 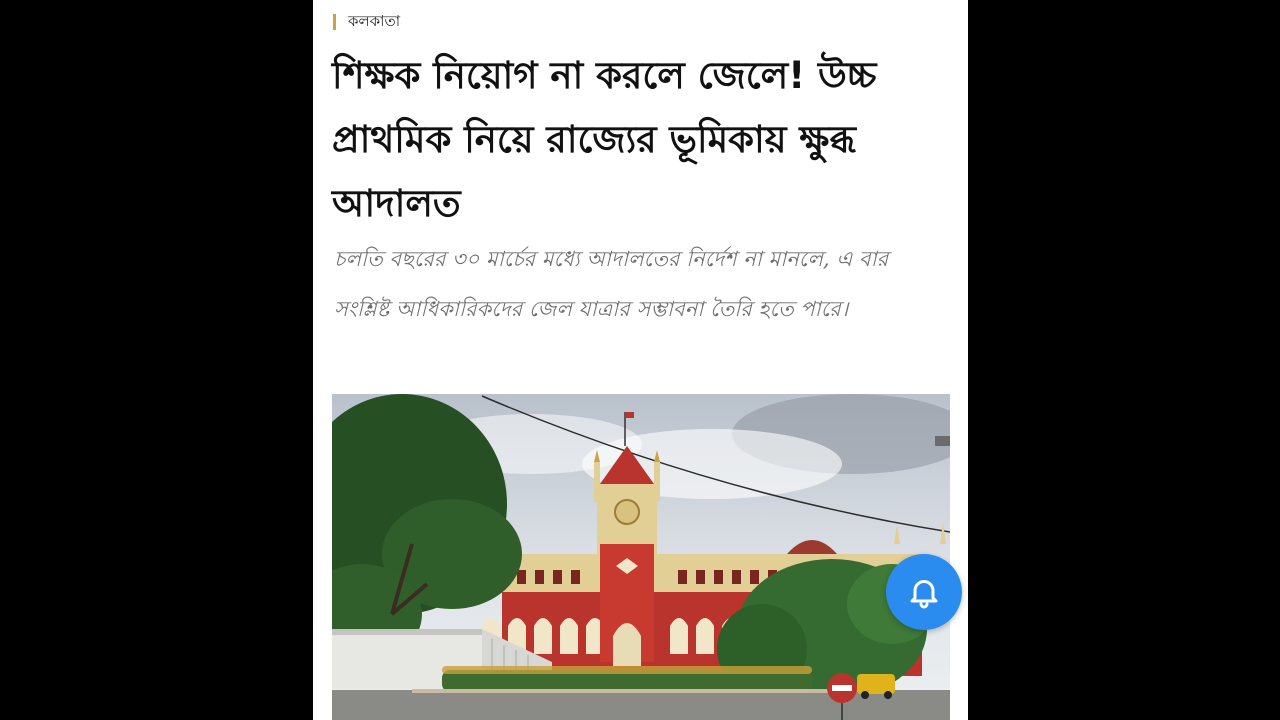 I want to click on section-tag: কলকাতা, so click(x=366, y=22).